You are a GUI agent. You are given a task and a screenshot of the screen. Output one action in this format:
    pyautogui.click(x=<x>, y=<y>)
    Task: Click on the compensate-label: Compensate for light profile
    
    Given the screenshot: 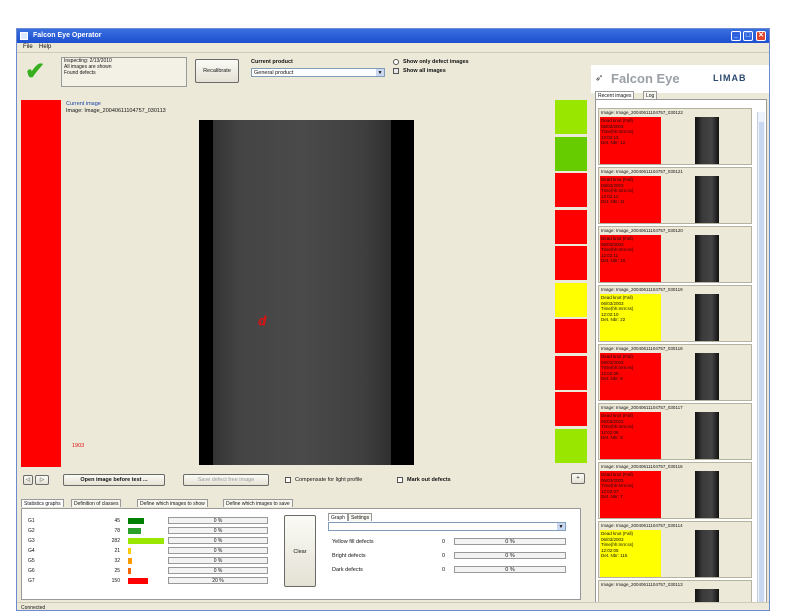 What is the action you would take?
    pyautogui.click(x=329, y=480)
    